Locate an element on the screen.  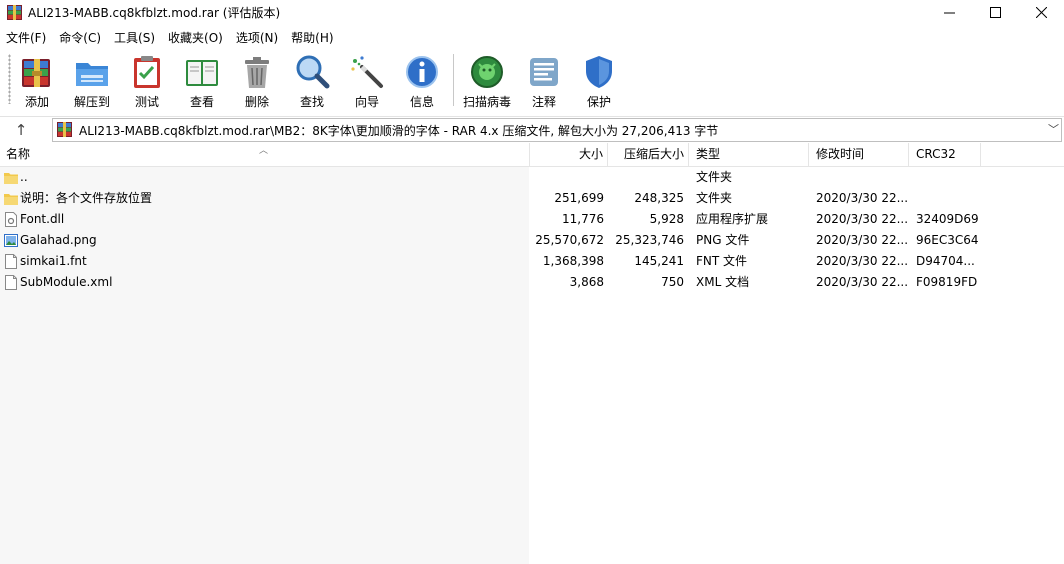
sort-up-icon: ︿ is located at coordinates (264, 151).